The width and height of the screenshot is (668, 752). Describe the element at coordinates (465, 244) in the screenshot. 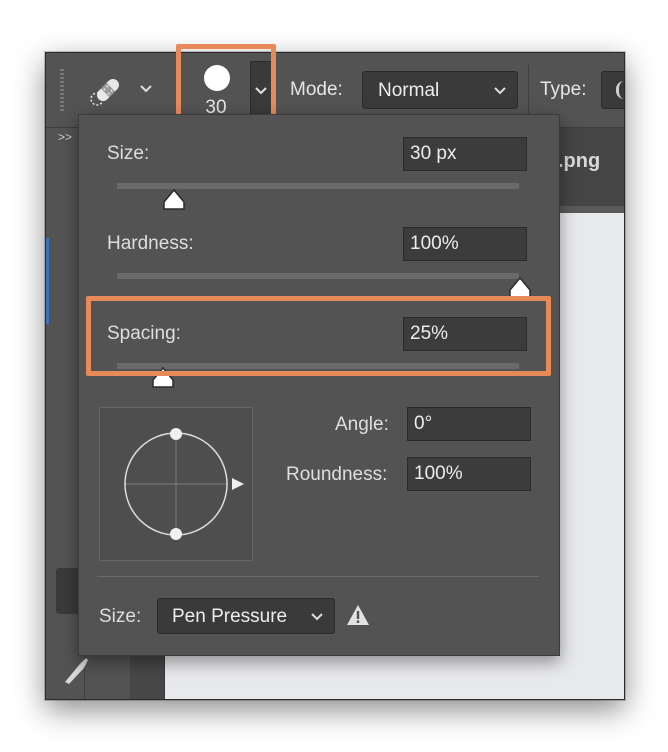

I see `hardness-field: 100%` at that location.